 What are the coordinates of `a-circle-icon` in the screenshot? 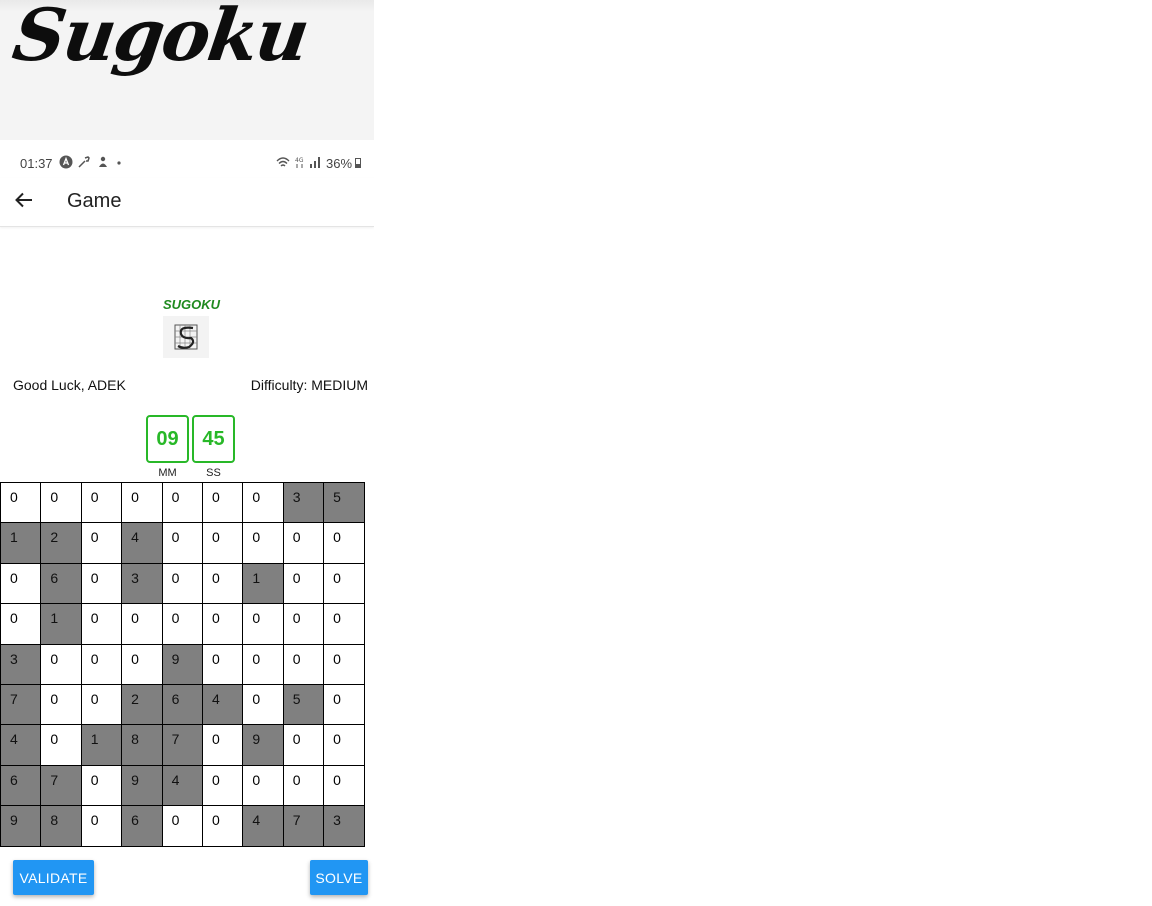 It's located at (66, 162).